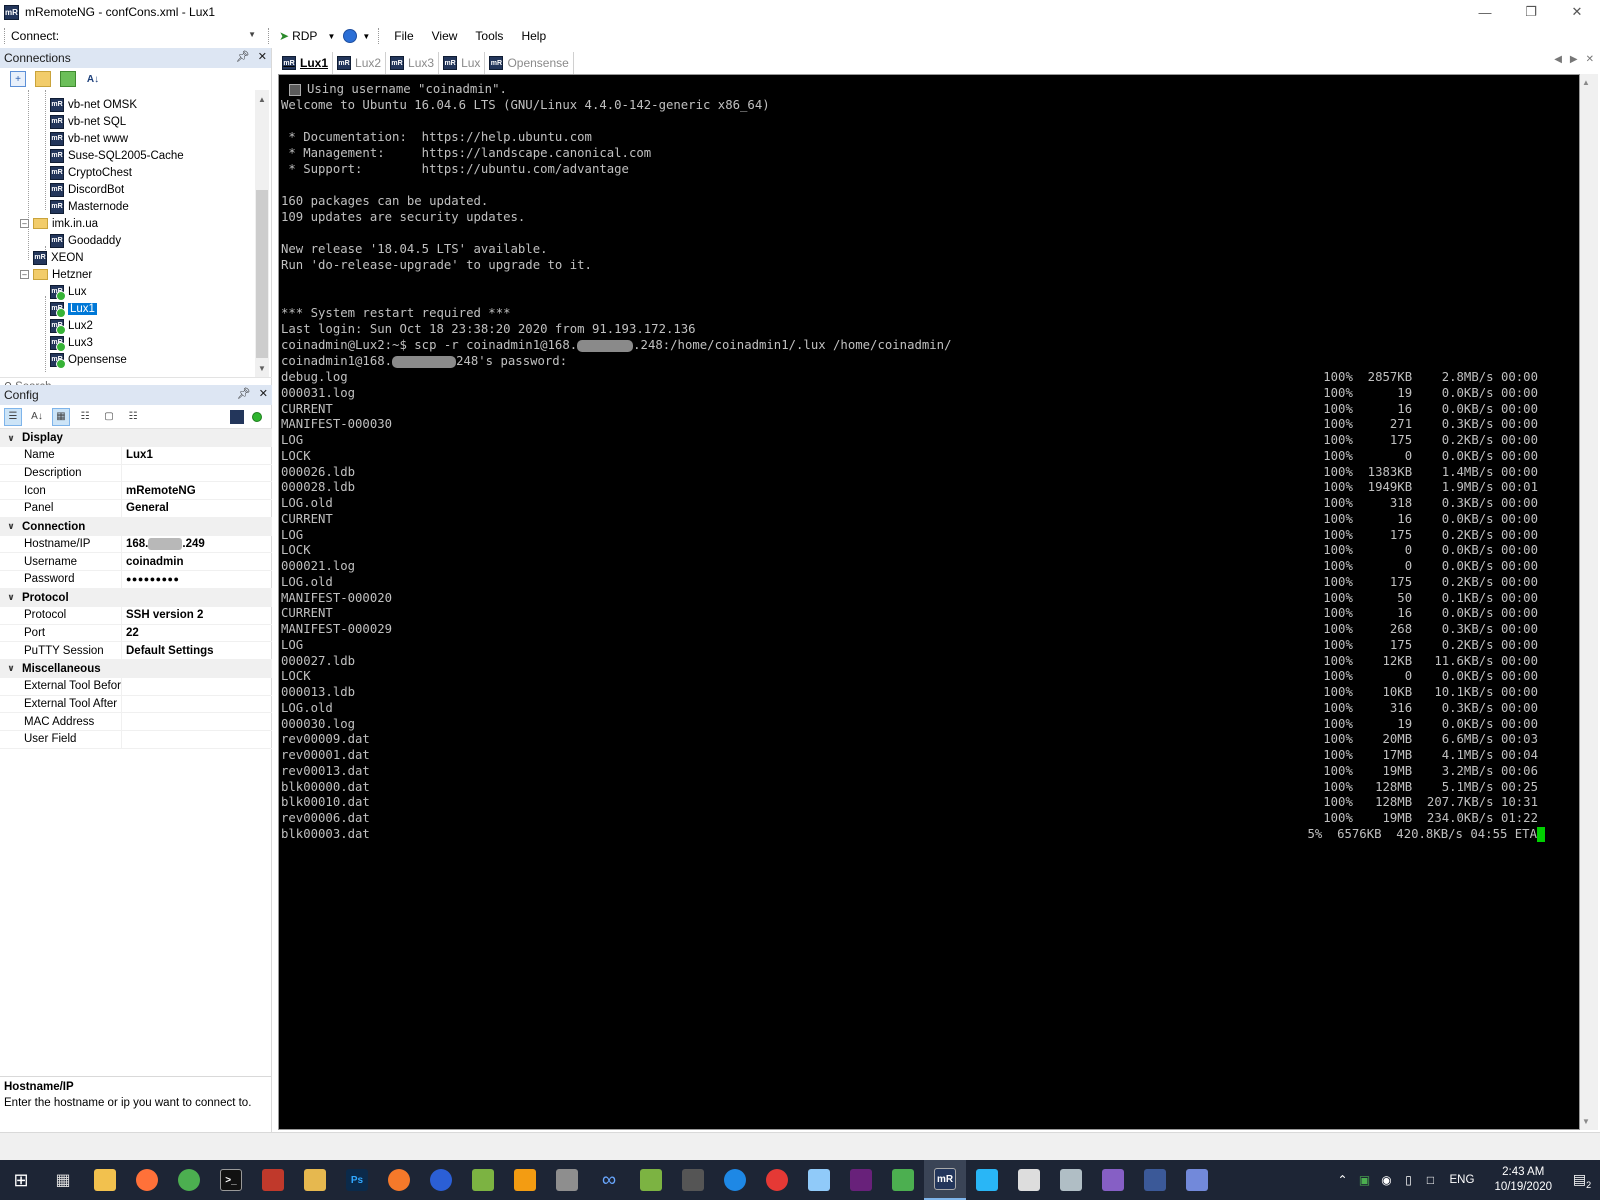 Image resolution: width=1600 pixels, height=1200 pixels. Describe the element at coordinates (136, 668) in the screenshot. I see `category-misc: ∨ Miscellaneous` at that location.